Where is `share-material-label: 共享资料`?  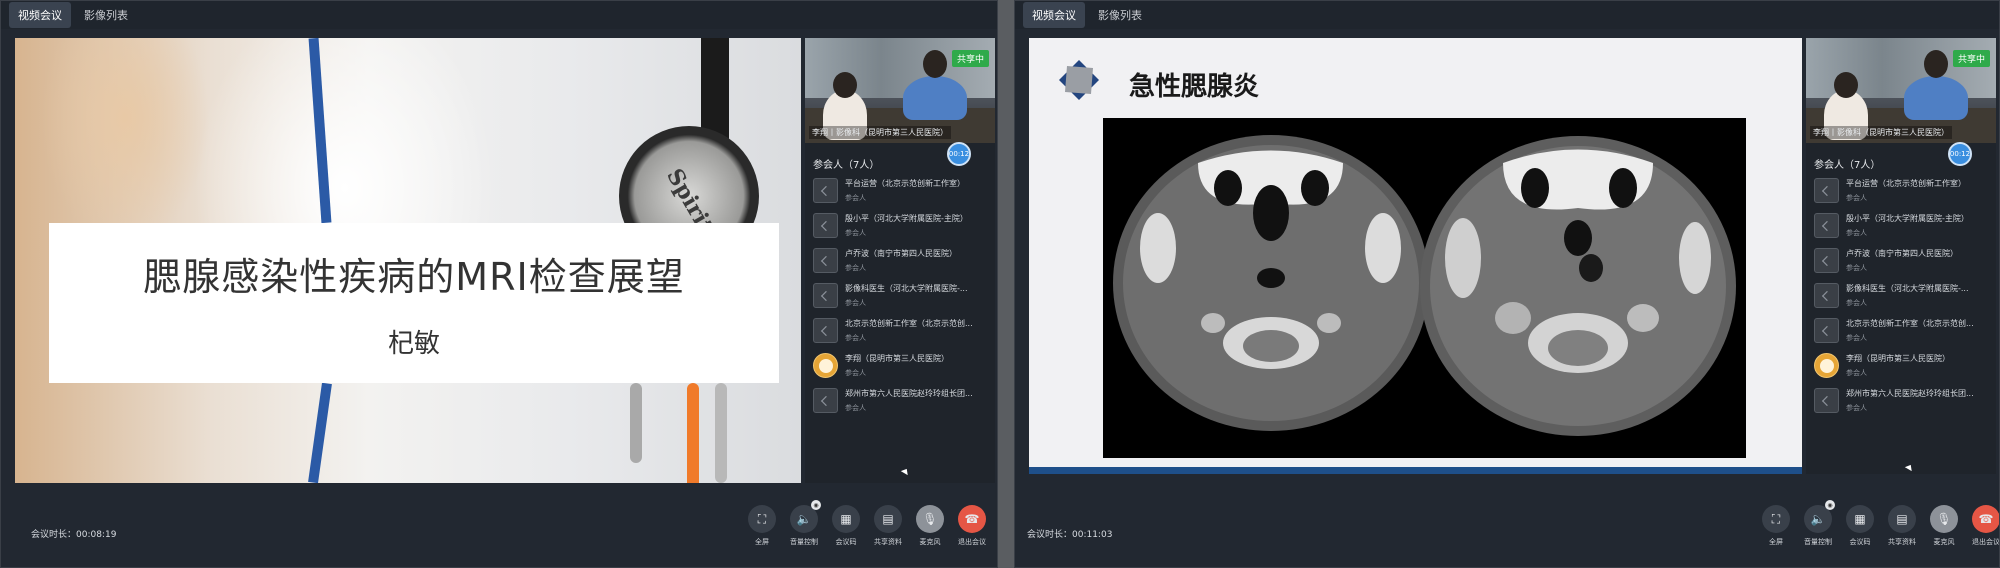
share-material-label: 共享资料 is located at coordinates (1902, 542).